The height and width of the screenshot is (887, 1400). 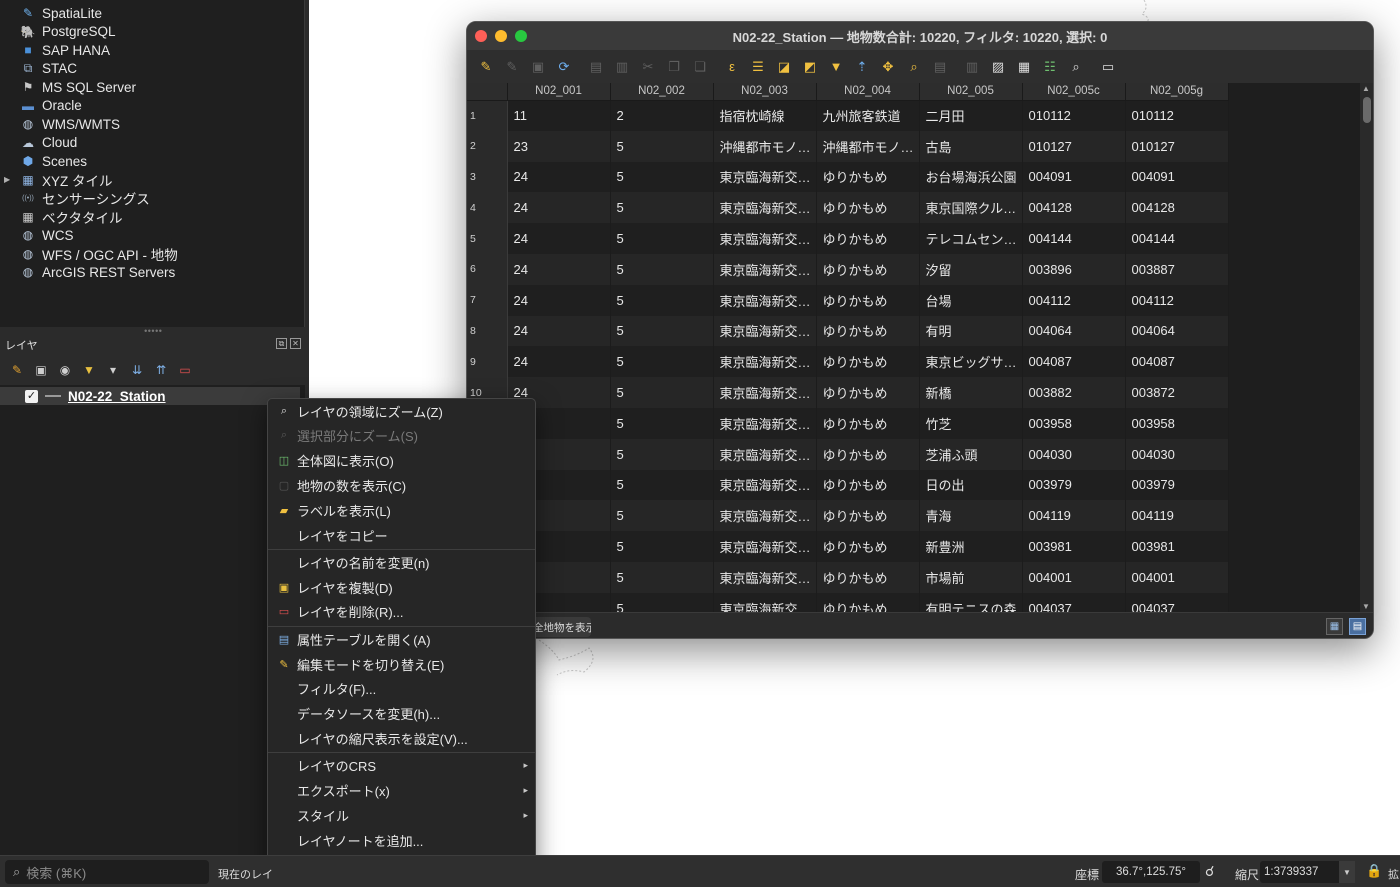 I want to click on table-cell: 23, so click(x=559, y=146).